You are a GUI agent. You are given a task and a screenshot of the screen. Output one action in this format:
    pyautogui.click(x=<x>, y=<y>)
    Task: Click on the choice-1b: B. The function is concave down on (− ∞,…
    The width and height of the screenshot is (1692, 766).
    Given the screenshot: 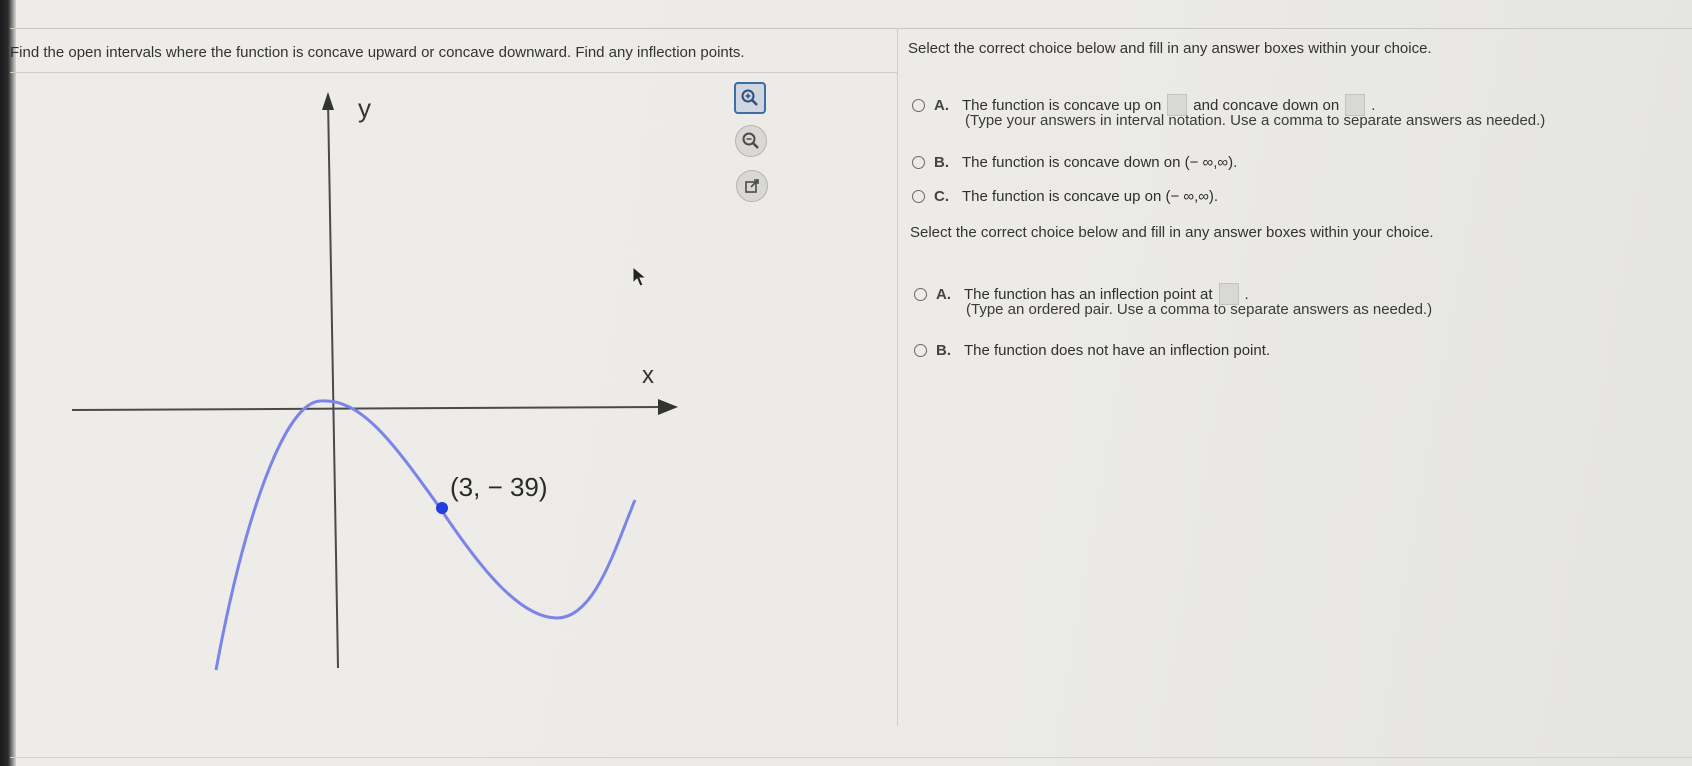 What is the action you would take?
    pyautogui.click(x=1074, y=162)
    